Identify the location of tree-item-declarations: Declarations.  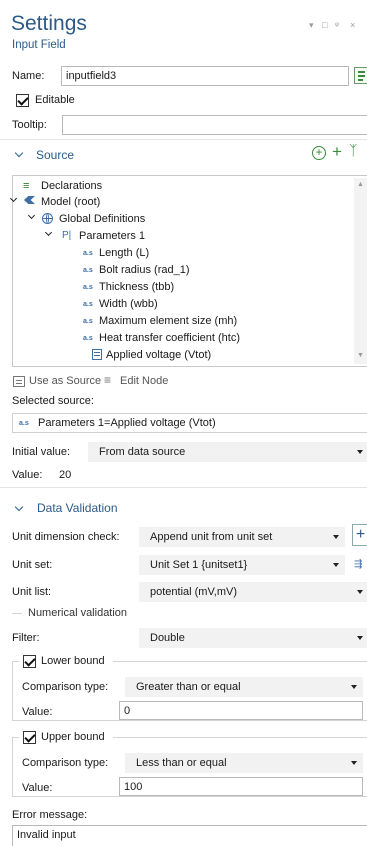
(71, 186).